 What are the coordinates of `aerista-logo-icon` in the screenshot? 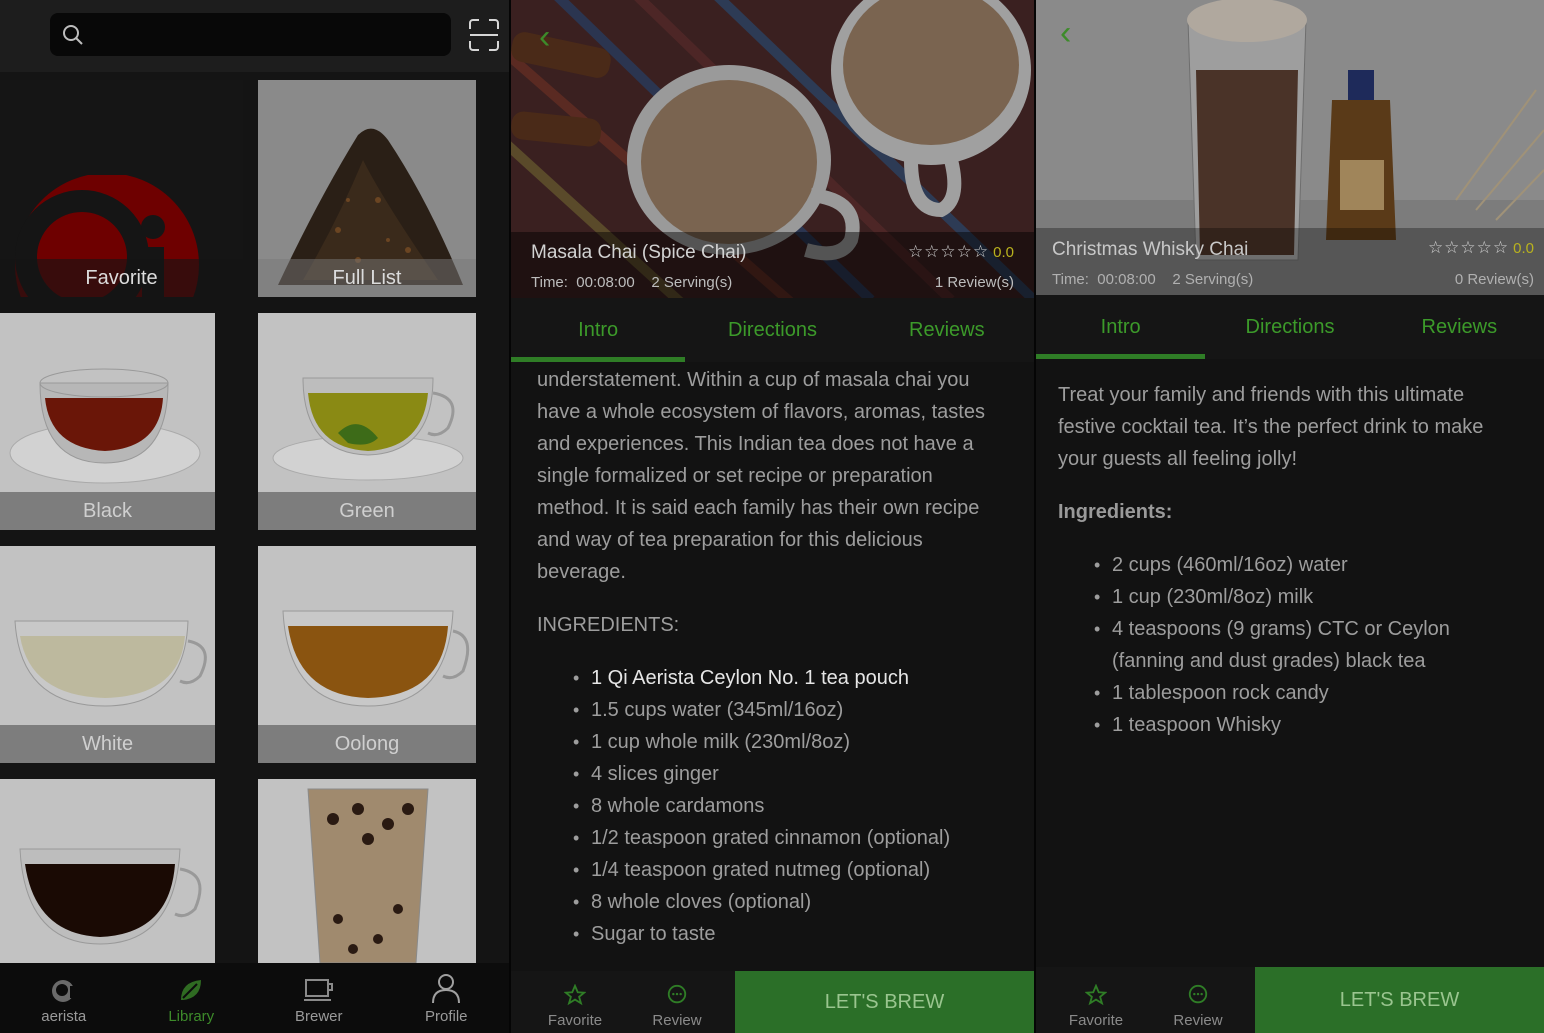 It's located at (62, 991).